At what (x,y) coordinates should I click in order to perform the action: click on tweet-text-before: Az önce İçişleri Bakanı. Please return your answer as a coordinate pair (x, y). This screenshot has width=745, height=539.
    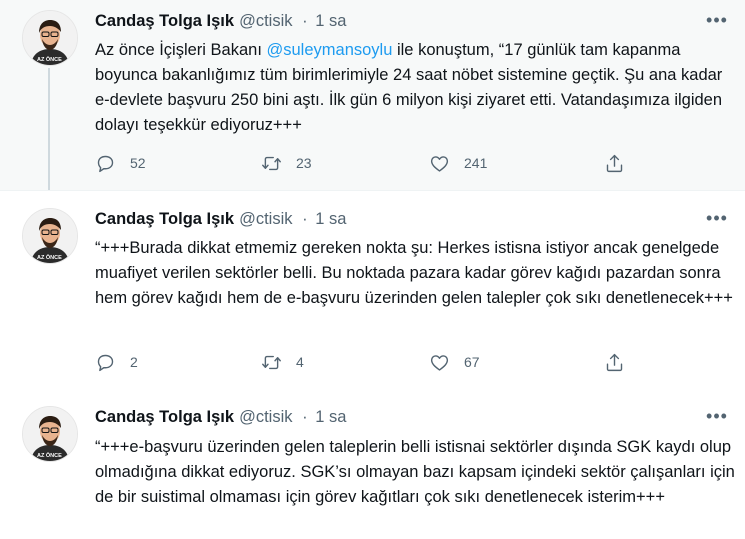
    Looking at the image, I should click on (181, 50).